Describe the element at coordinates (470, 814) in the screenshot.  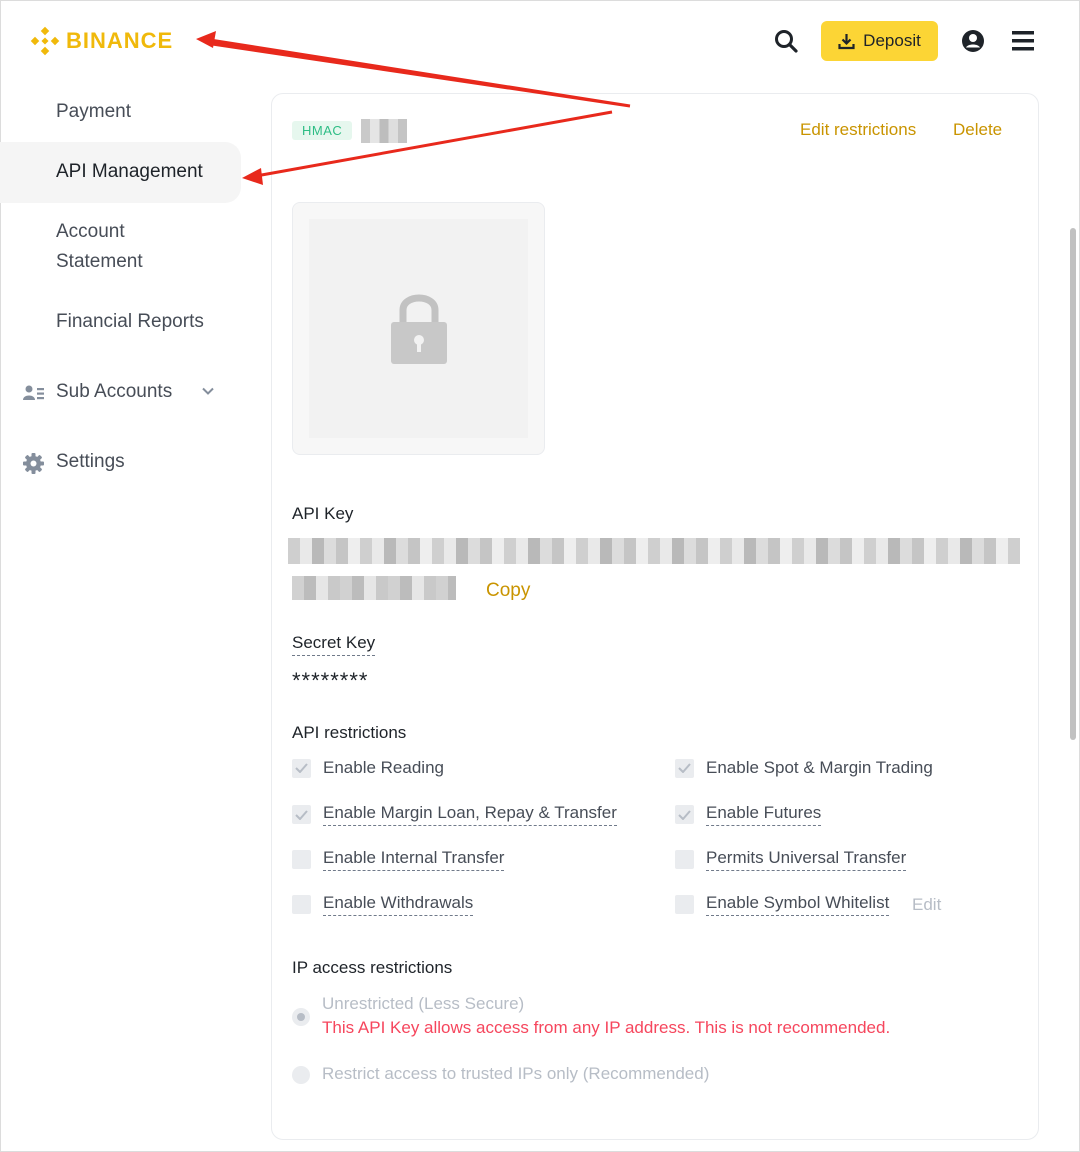
I see `restriction-label: Enable Margin Loan, Repay & Transfer` at that location.